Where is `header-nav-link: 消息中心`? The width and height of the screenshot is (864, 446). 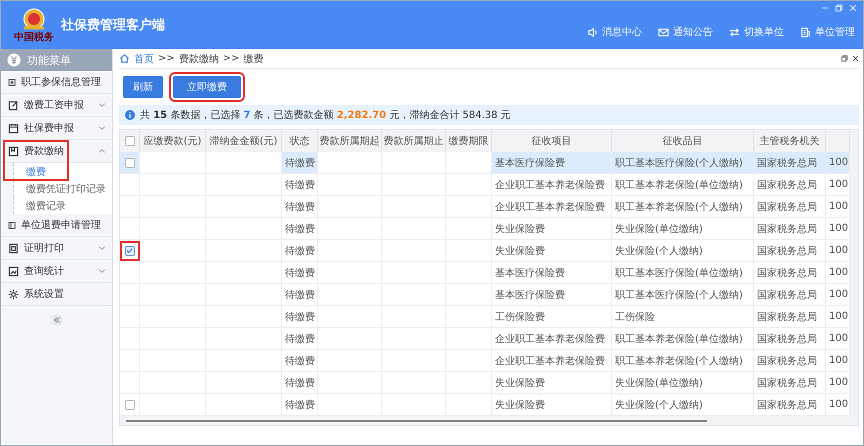 header-nav-link: 消息中心 is located at coordinates (614, 32).